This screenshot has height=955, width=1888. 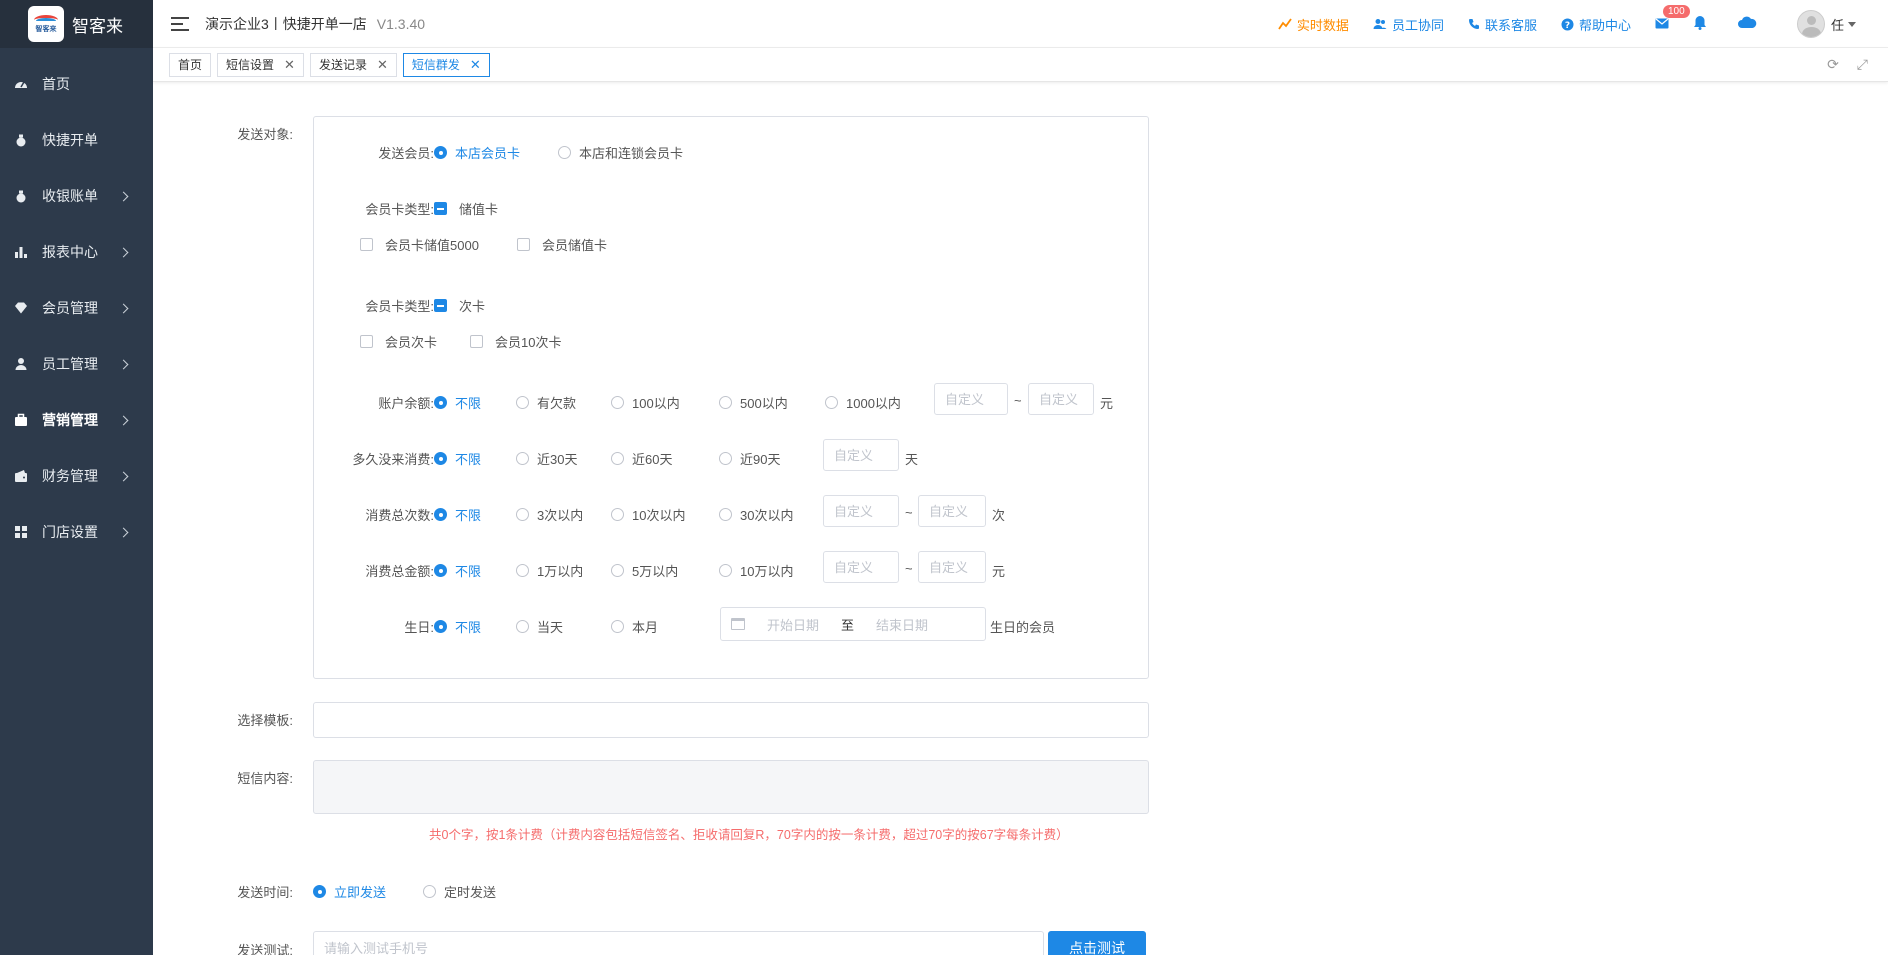 I want to click on radio-inactive-30: 近30天, so click(x=546, y=458).